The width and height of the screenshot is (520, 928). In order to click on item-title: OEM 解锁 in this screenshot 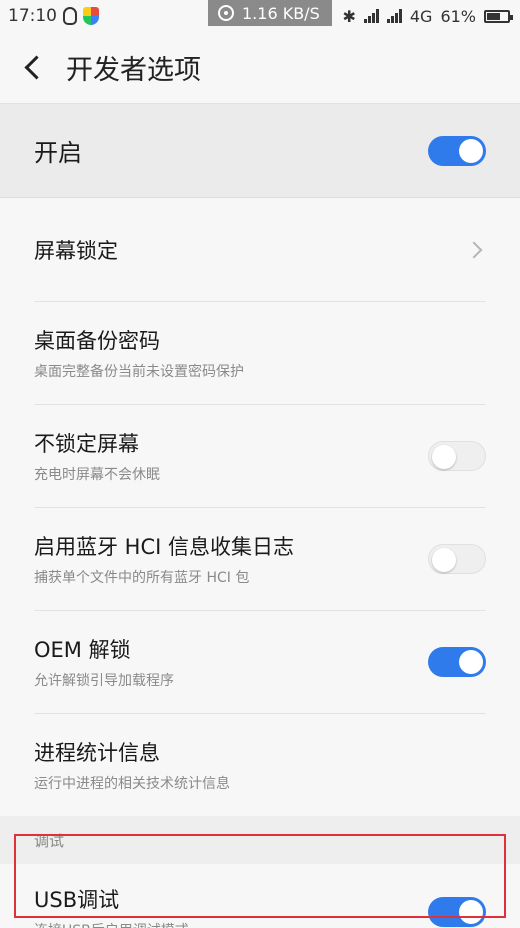, I will do `click(82, 649)`.